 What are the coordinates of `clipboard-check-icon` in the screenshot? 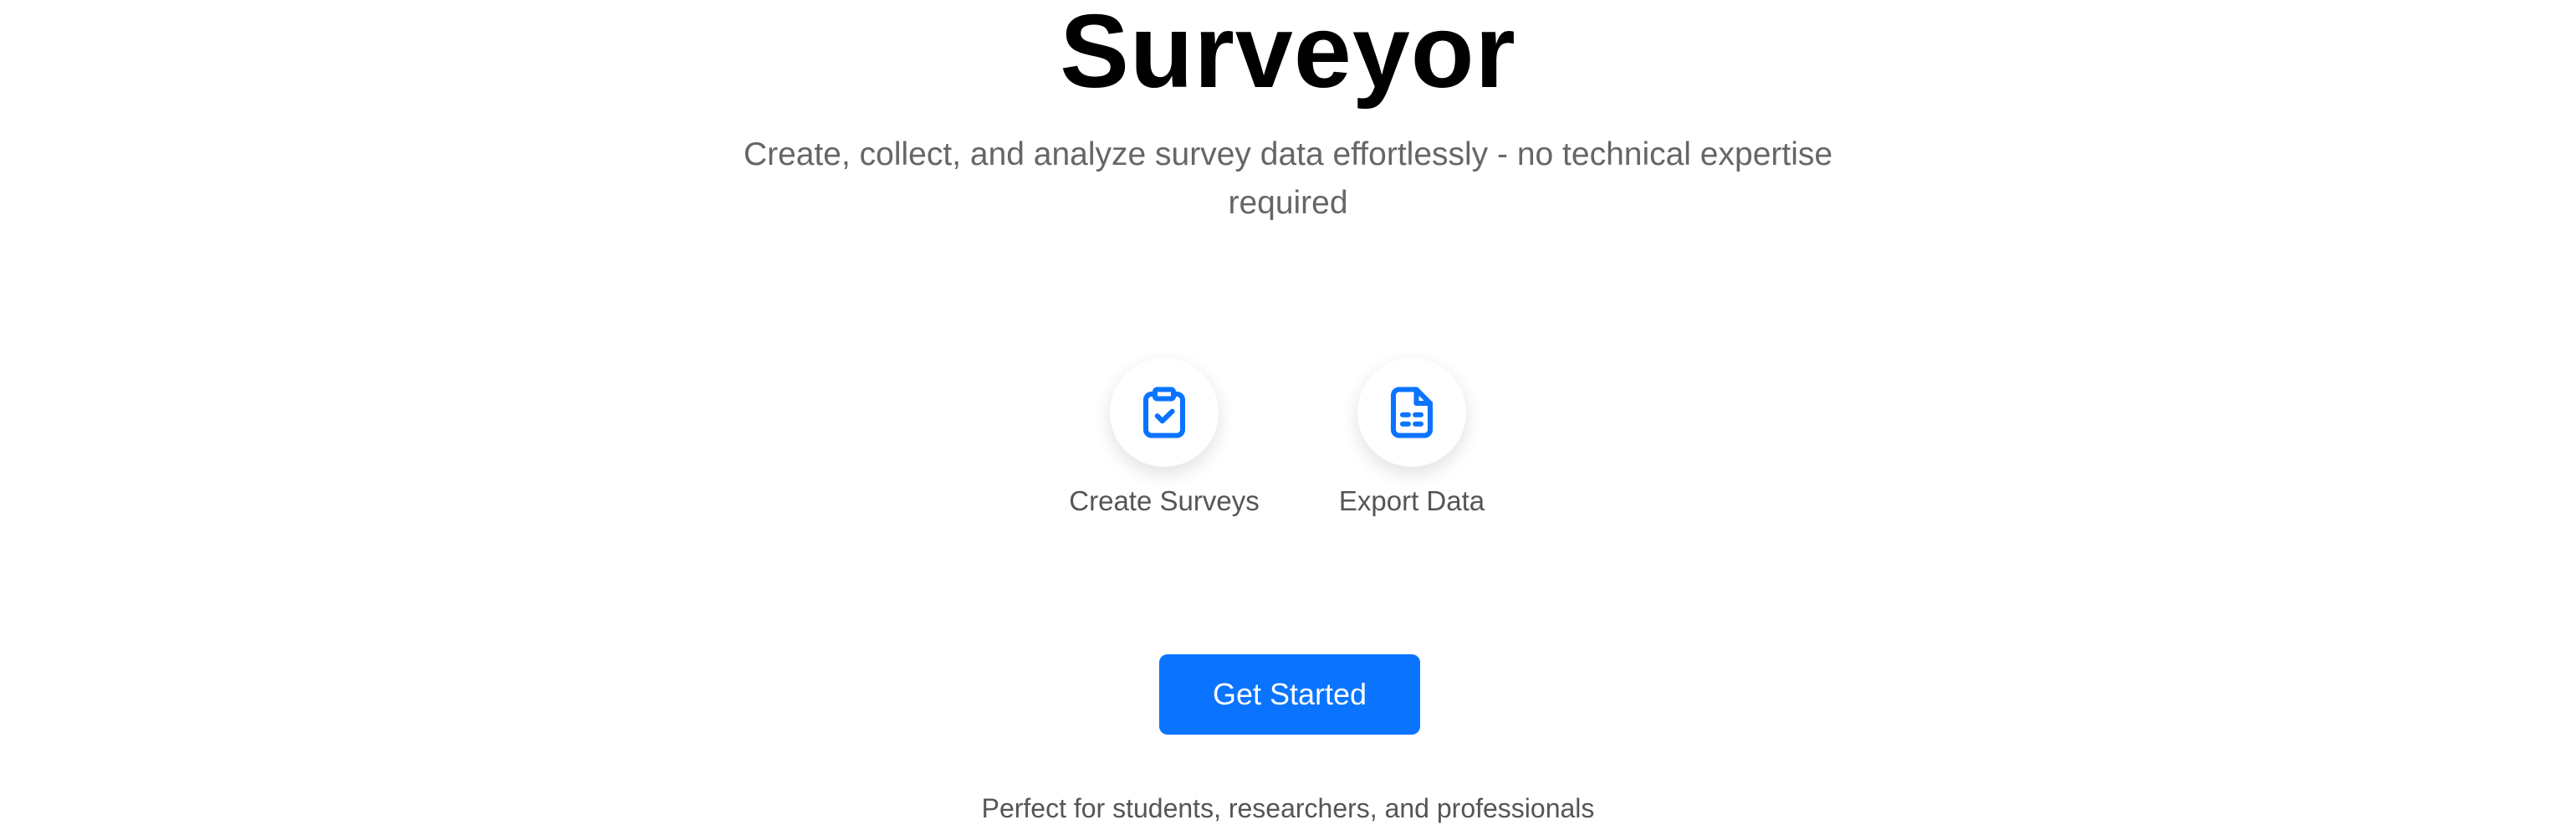 It's located at (1164, 412).